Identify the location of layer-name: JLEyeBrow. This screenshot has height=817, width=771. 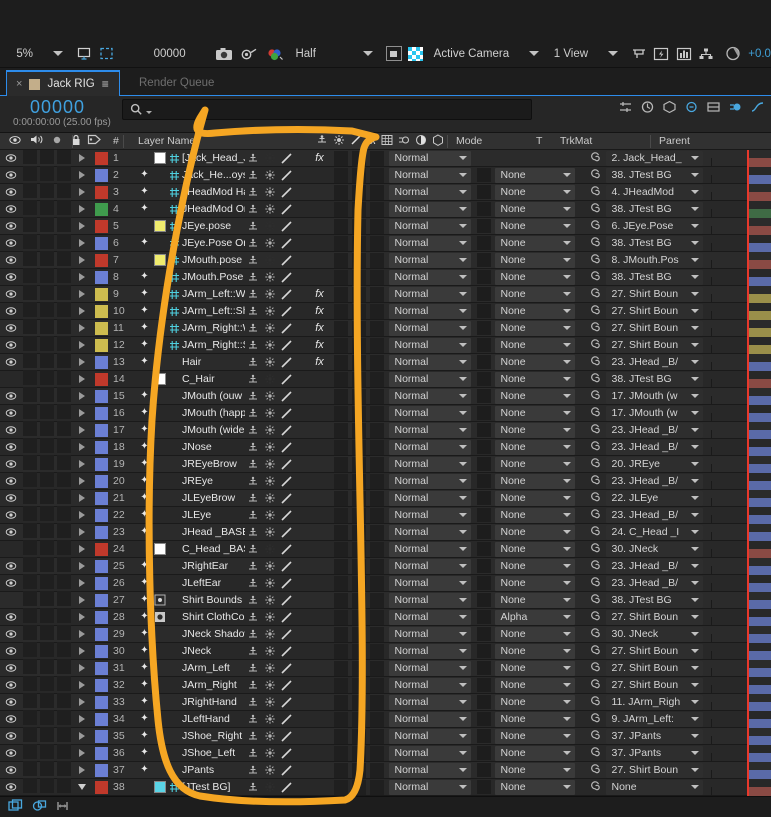
(213, 498).